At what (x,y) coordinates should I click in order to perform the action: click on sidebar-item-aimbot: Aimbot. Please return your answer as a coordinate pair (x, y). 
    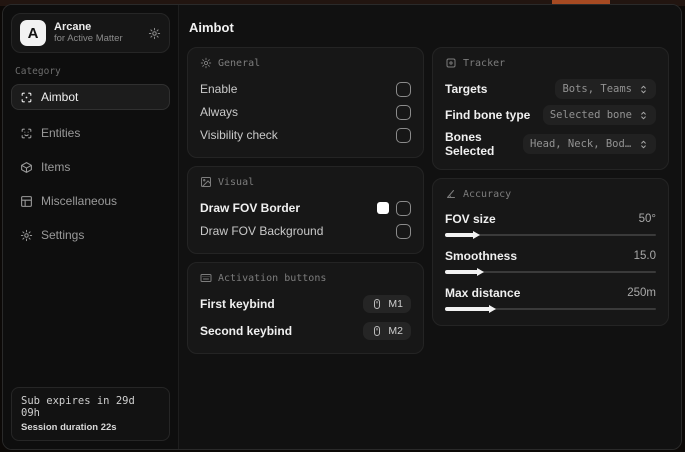
    Looking at the image, I should click on (90, 97).